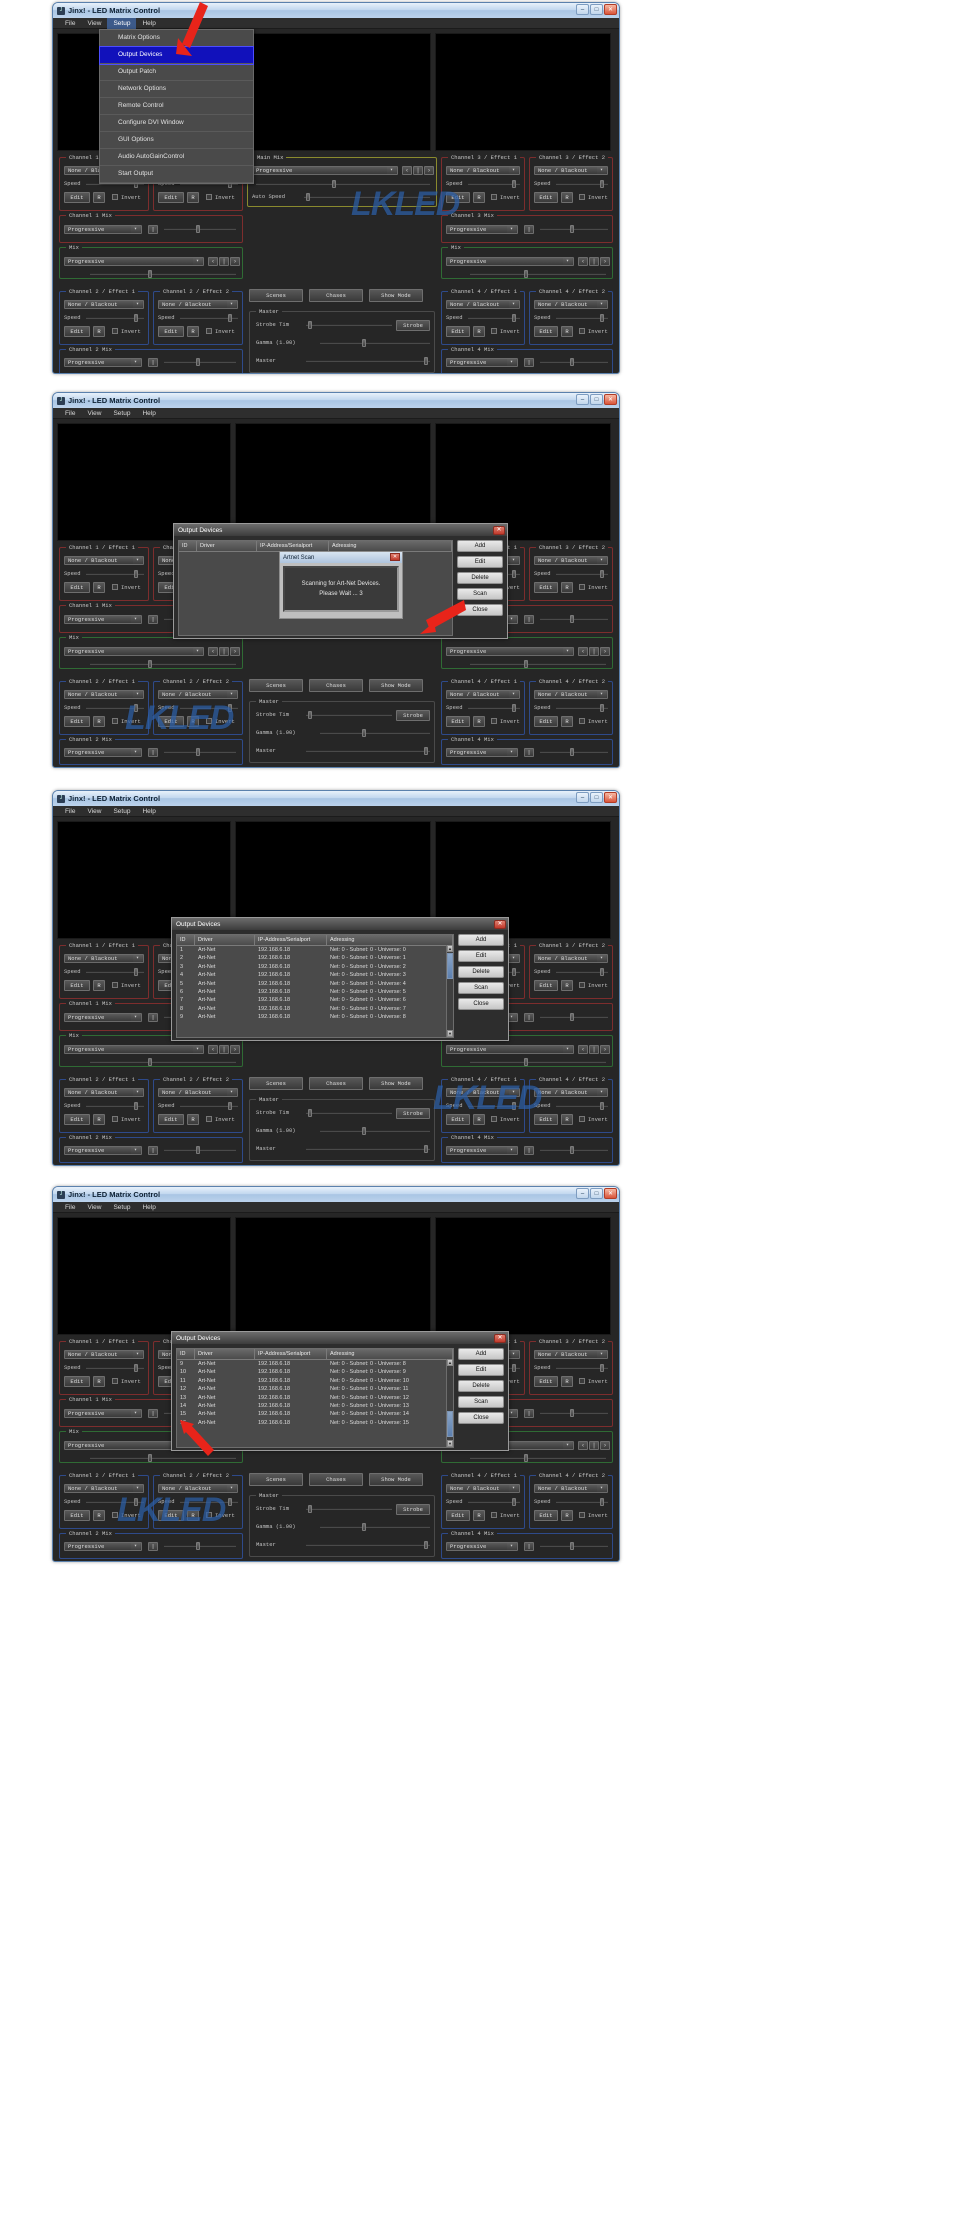 The image size is (960, 2233). I want to click on mix-slider-c1, so click(200, 229).